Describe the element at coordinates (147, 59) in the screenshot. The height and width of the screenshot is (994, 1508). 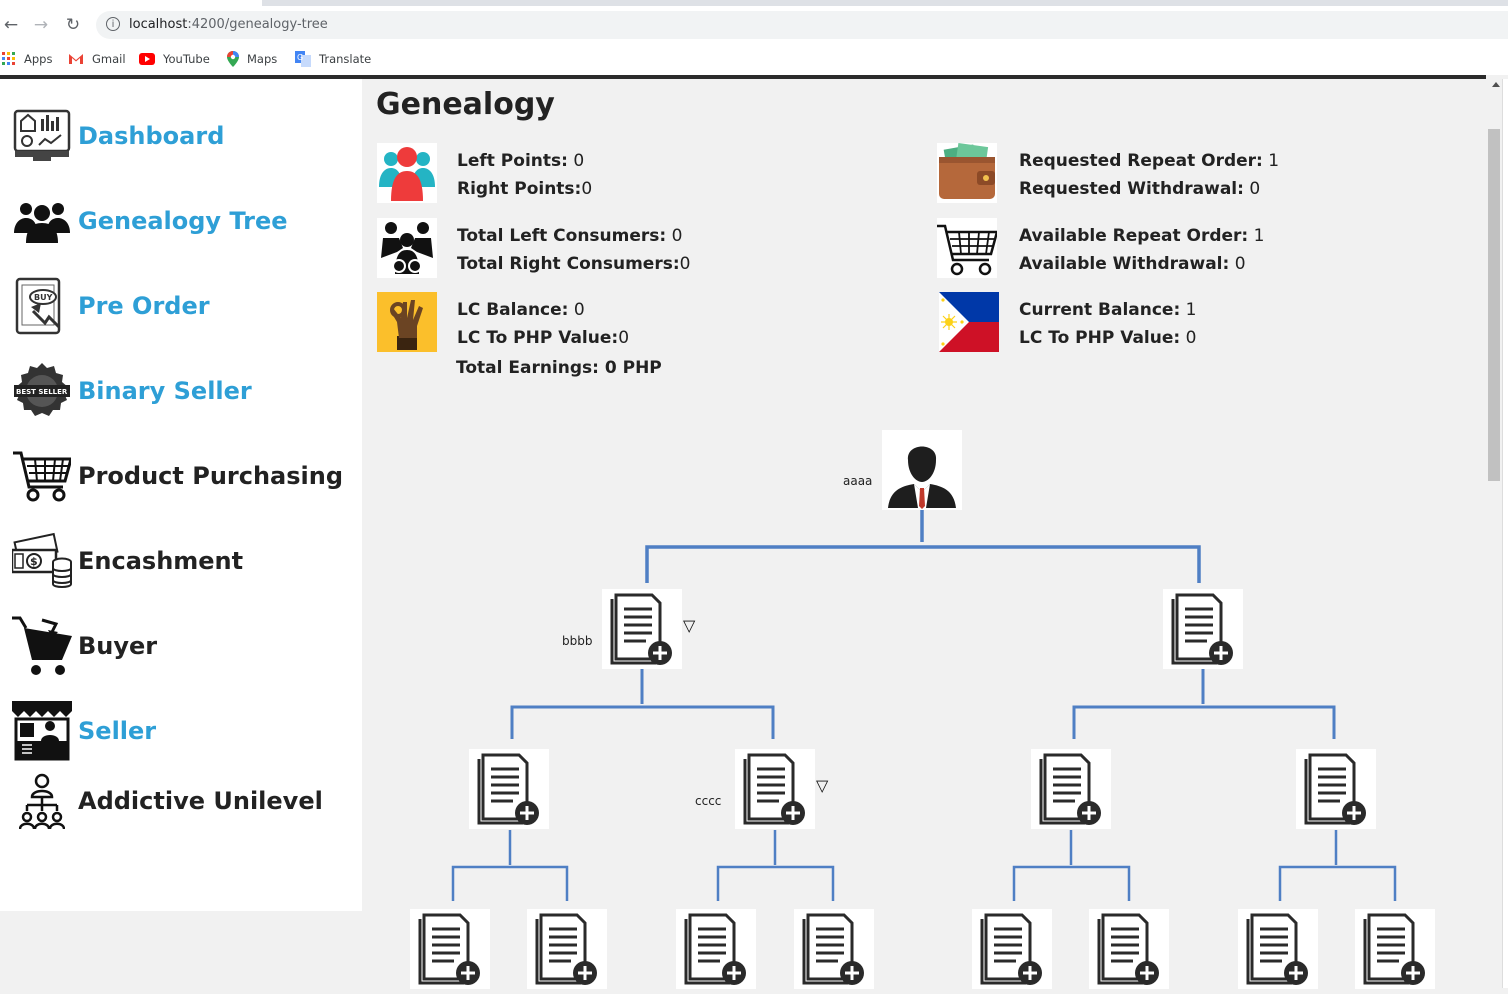
I see `youtube-icon` at that location.